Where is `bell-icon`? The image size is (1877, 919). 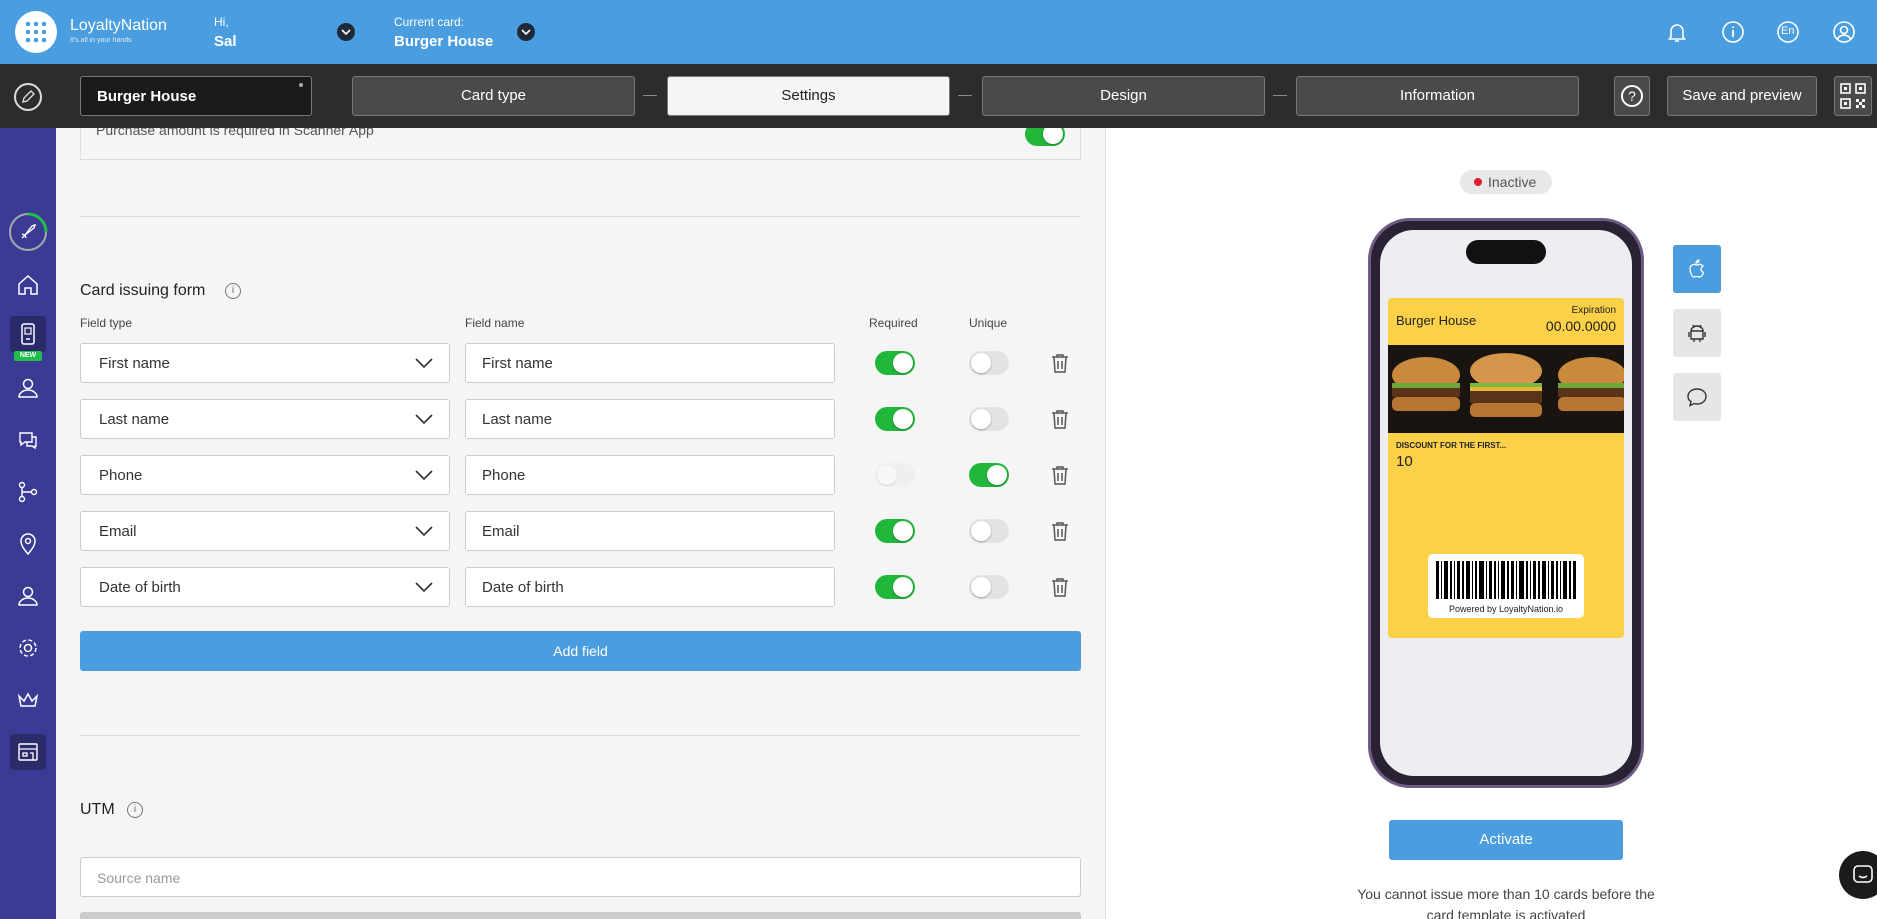
bell-icon is located at coordinates (1677, 32).